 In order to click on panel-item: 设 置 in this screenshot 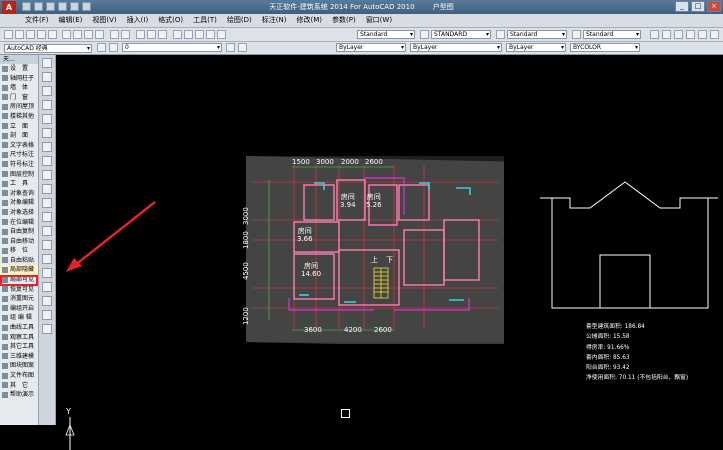, I will do `click(19, 69)`.